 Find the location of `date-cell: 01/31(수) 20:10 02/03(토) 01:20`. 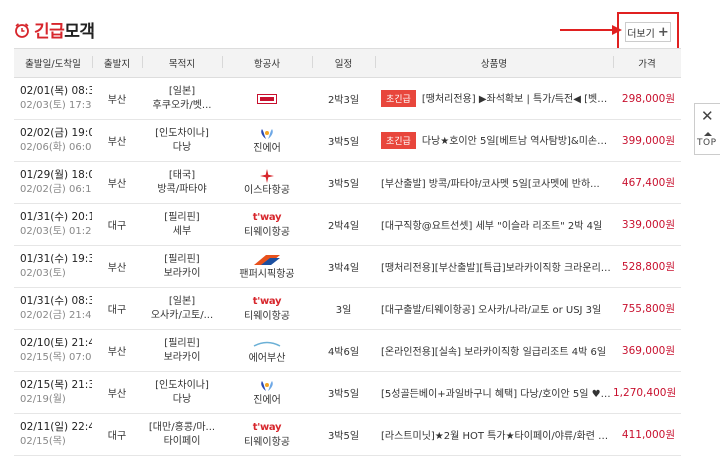

date-cell: 01/31(수) 20:10 02/03(토) 01:20 is located at coordinates (53, 224).